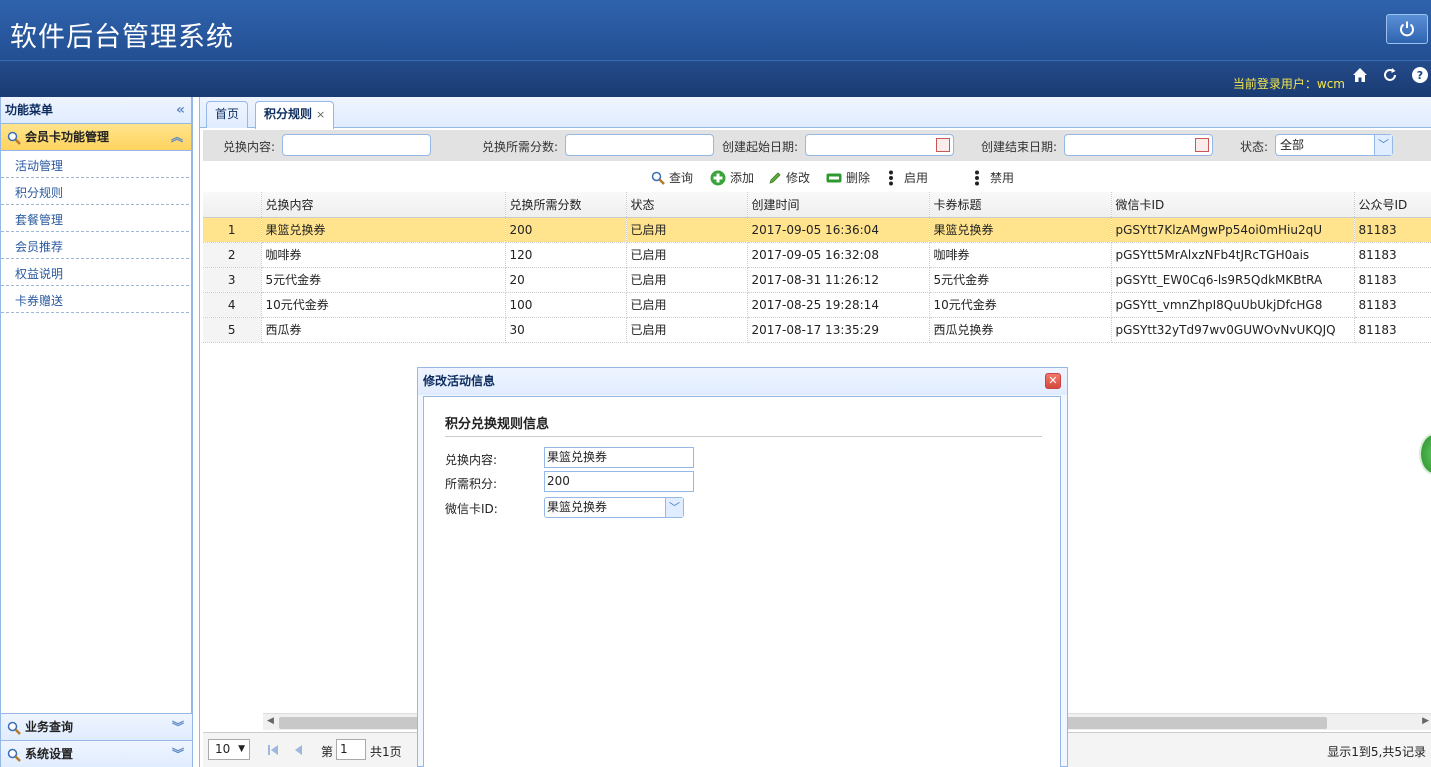  What do you see at coordinates (558, 481) in the screenshot?
I see `points-value: 200` at bounding box center [558, 481].